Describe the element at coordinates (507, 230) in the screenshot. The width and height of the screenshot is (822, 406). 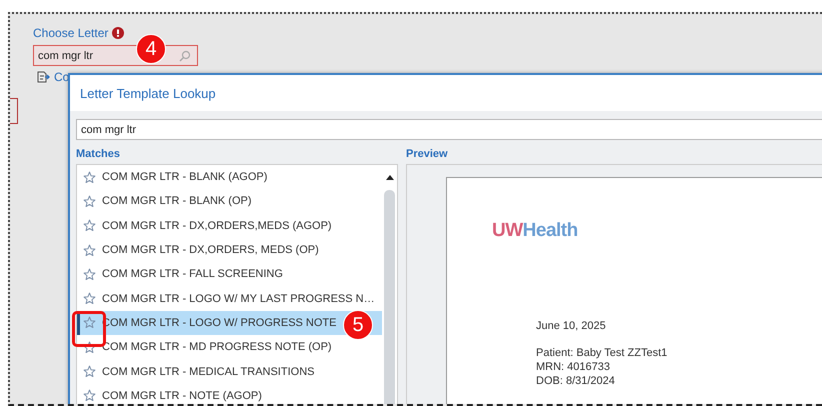
I see `logo-text: UW` at that location.